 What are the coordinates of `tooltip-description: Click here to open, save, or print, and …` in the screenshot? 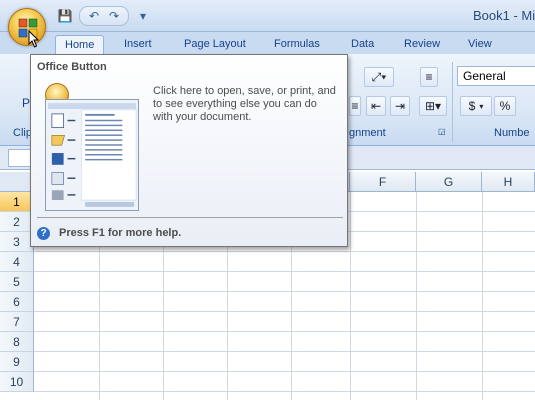 It's located at (244, 104).